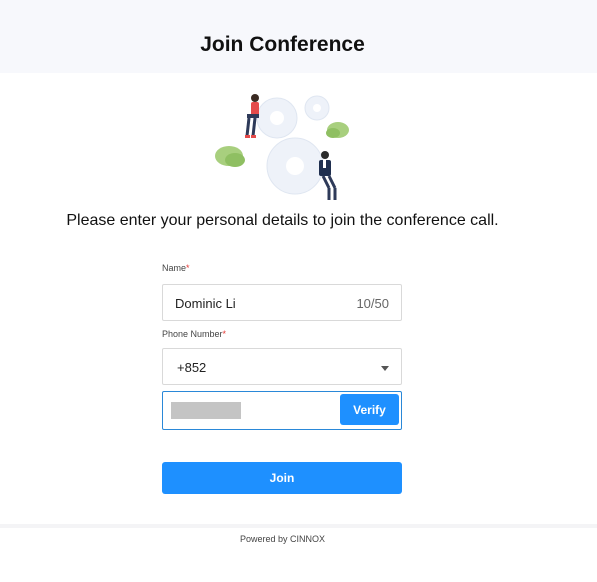  What do you see at coordinates (194, 334) in the screenshot?
I see `phone-number-label: Phone Number*` at bounding box center [194, 334].